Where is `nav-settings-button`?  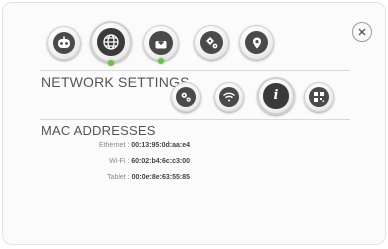
nav-settings-button is located at coordinates (211, 42).